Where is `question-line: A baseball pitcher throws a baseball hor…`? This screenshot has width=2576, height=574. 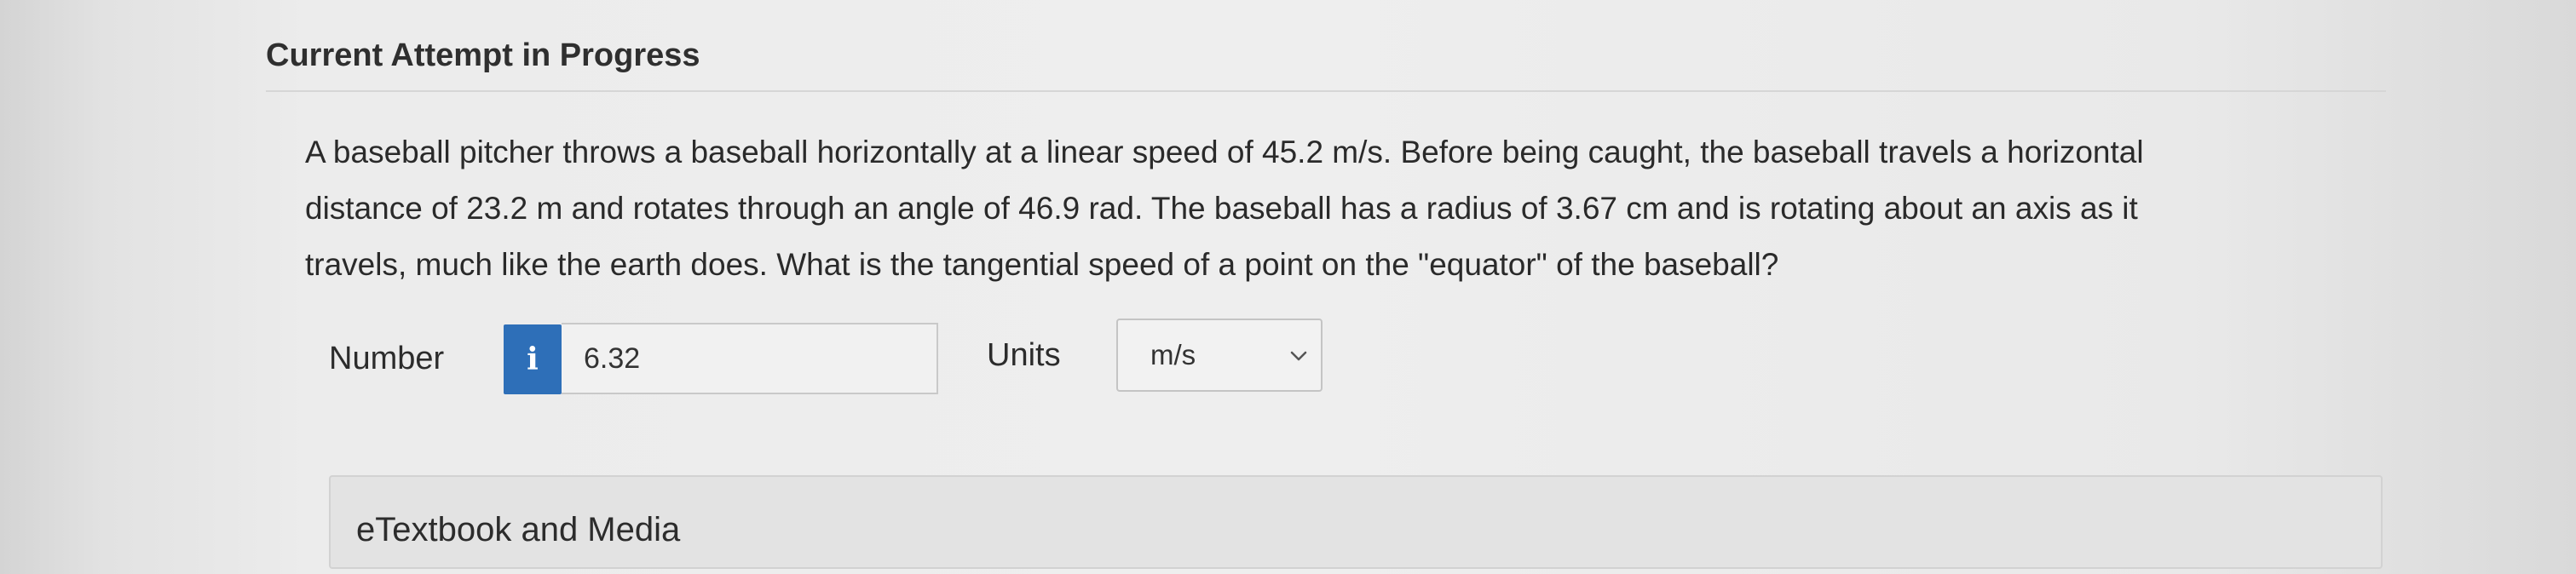
question-line: A baseball pitcher throws a baseball hor… is located at coordinates (1224, 152).